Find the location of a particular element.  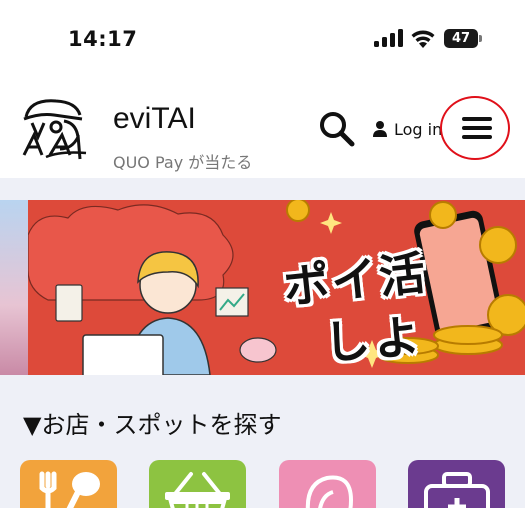

login-button: Log in is located at coordinates (407, 129).